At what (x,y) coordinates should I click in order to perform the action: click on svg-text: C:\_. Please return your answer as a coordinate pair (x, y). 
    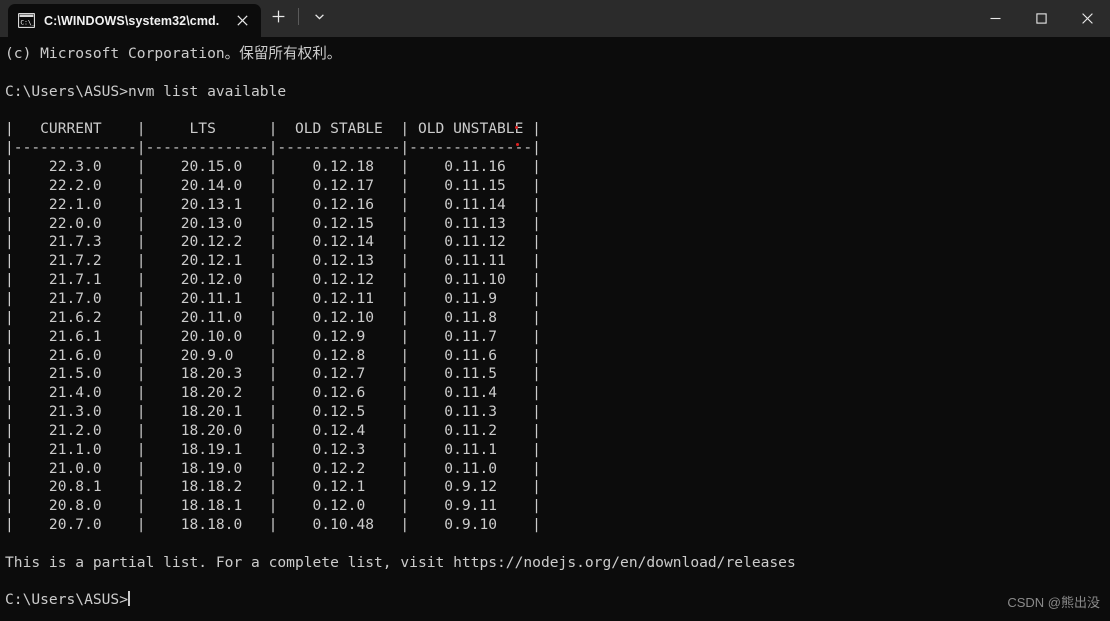
    Looking at the image, I should click on (27, 23).